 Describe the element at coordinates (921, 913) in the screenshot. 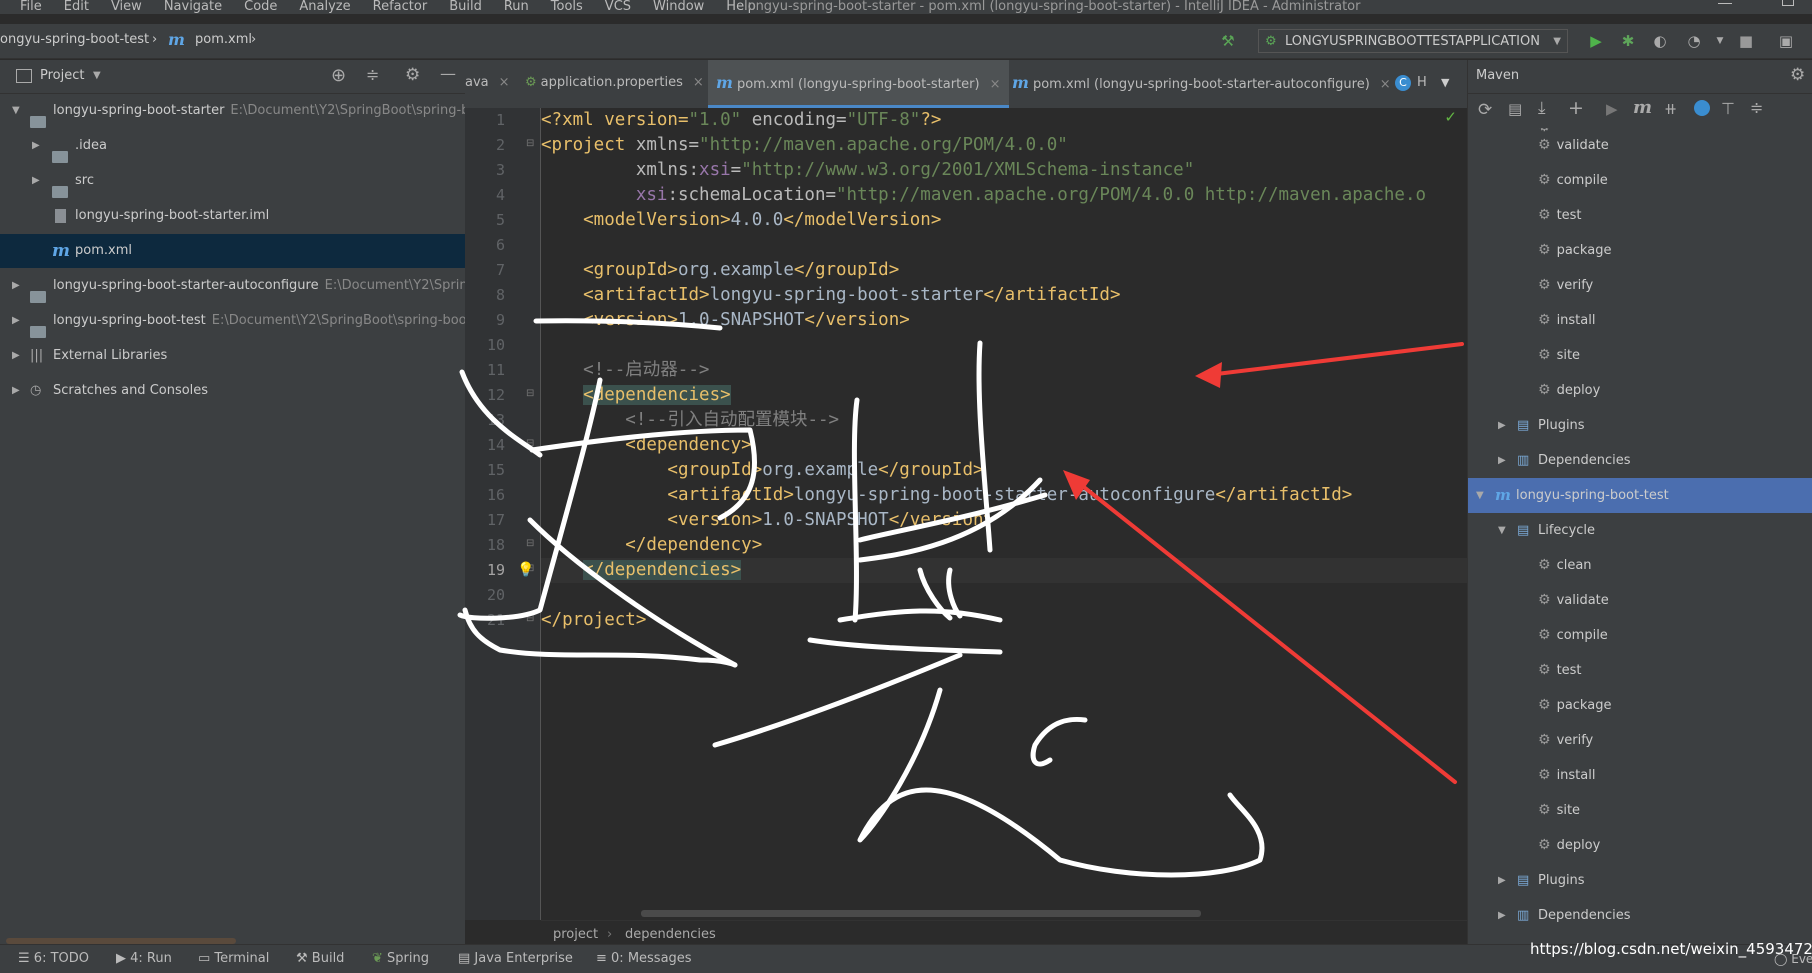

I see `horizontal-scrollbar` at that location.